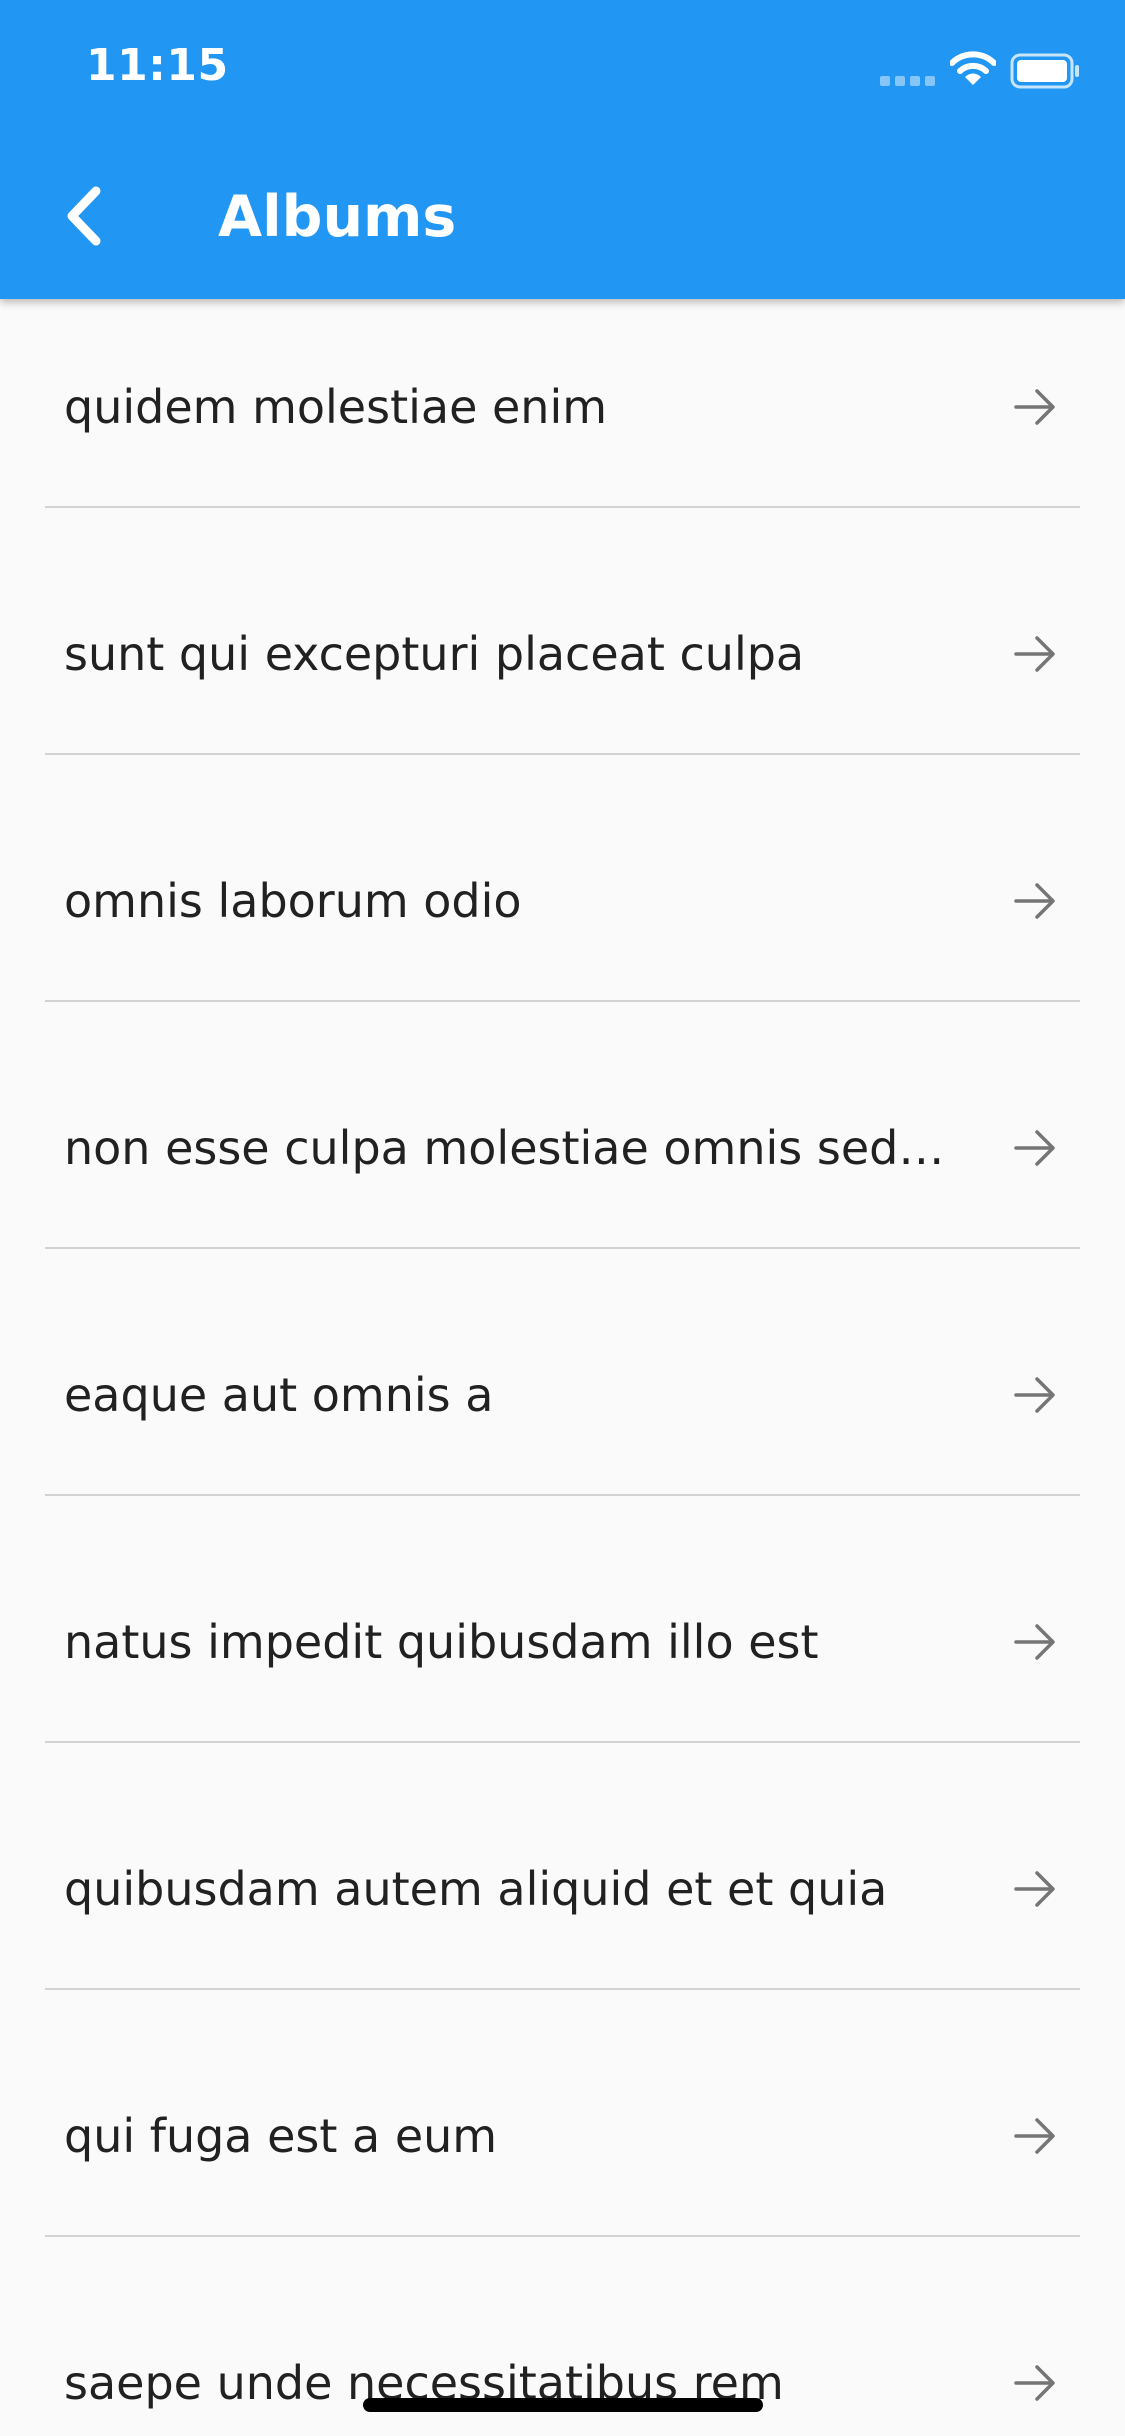 The height and width of the screenshot is (2436, 1125). What do you see at coordinates (434, 654) in the screenshot?
I see `album-title: sunt qui excepturi placeat culpa` at bounding box center [434, 654].